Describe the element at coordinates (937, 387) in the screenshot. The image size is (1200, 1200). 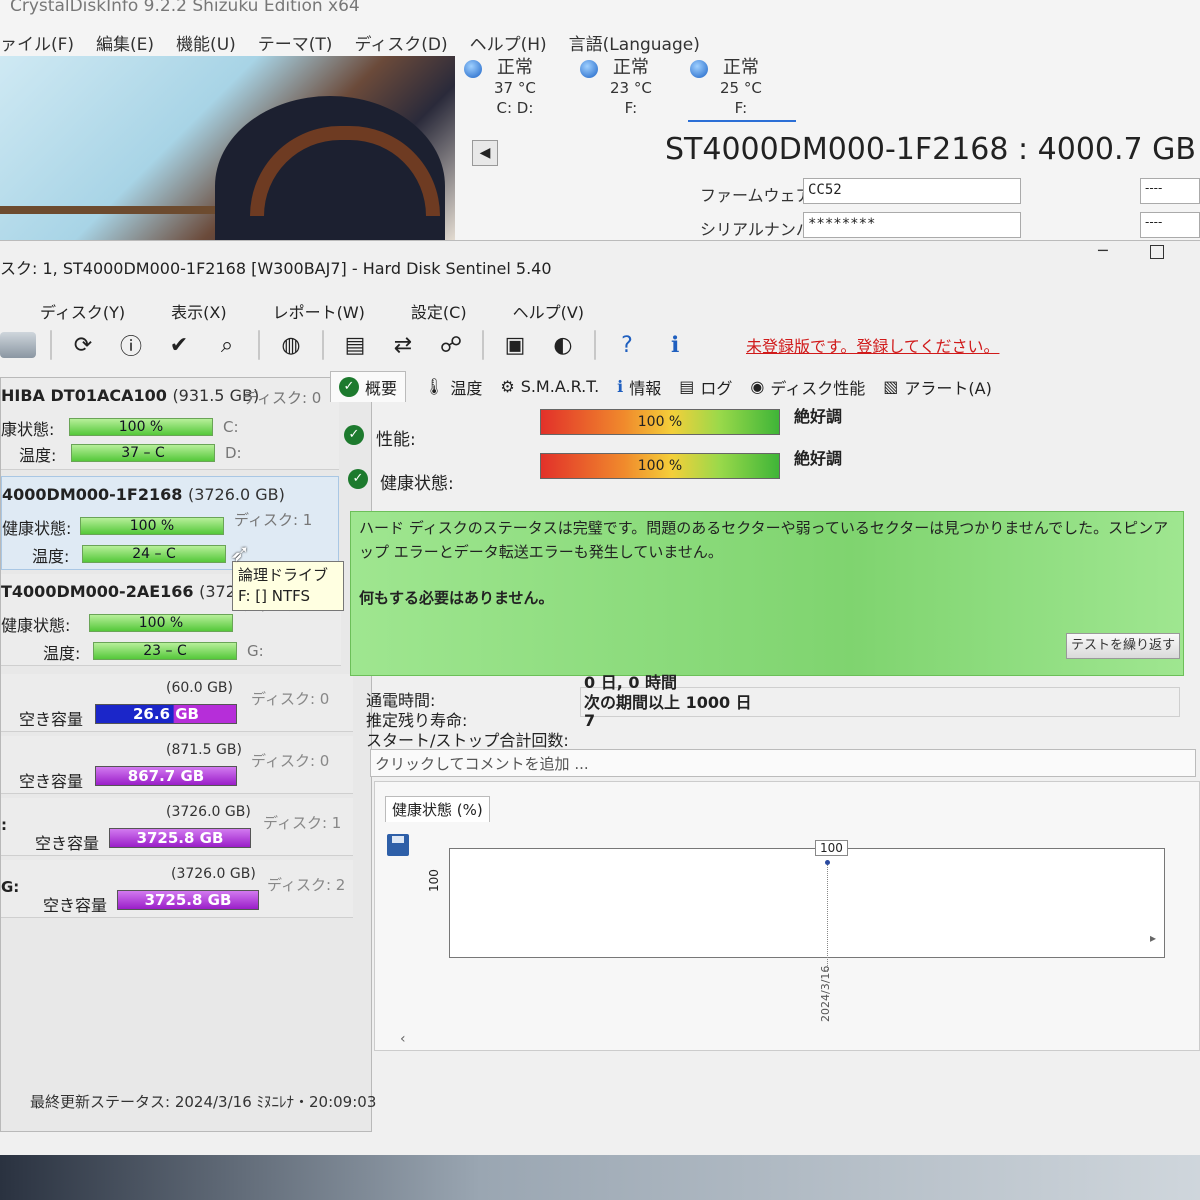
I see `tab-alerts: ▧ アラート(A)` at that location.